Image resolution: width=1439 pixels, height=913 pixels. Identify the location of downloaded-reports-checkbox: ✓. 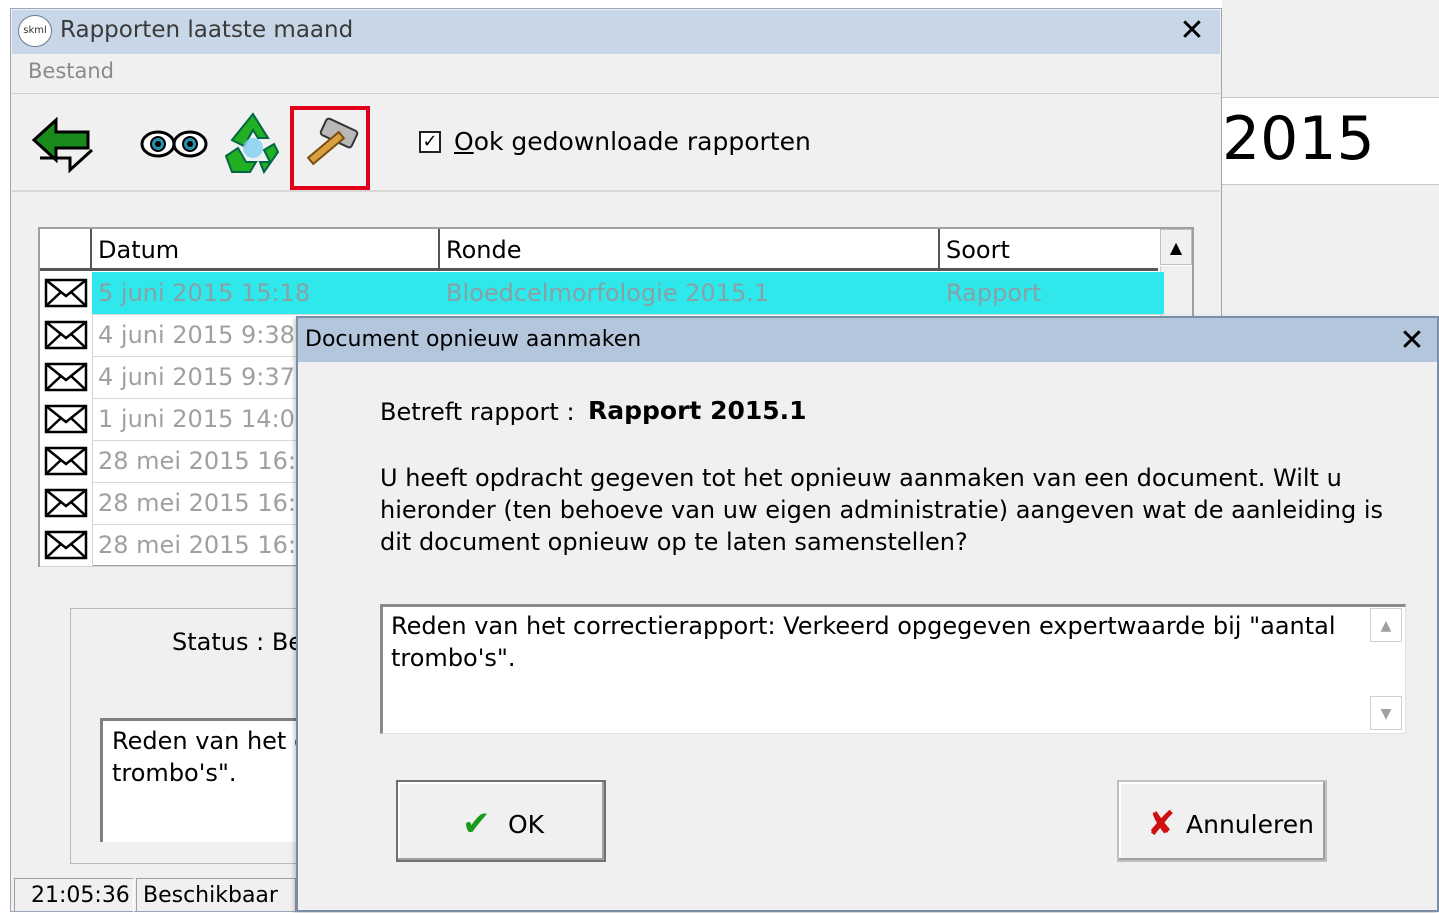
(430, 142).